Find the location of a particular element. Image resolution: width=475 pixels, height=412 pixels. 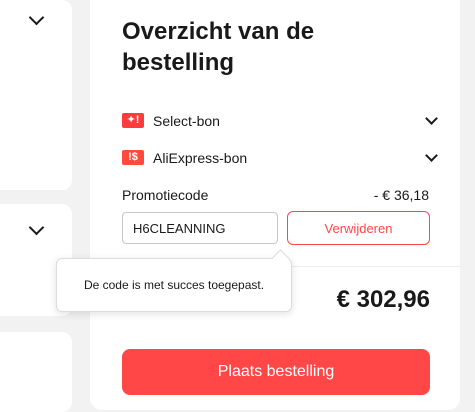

select-coupon-icon: ✦! is located at coordinates (133, 120).